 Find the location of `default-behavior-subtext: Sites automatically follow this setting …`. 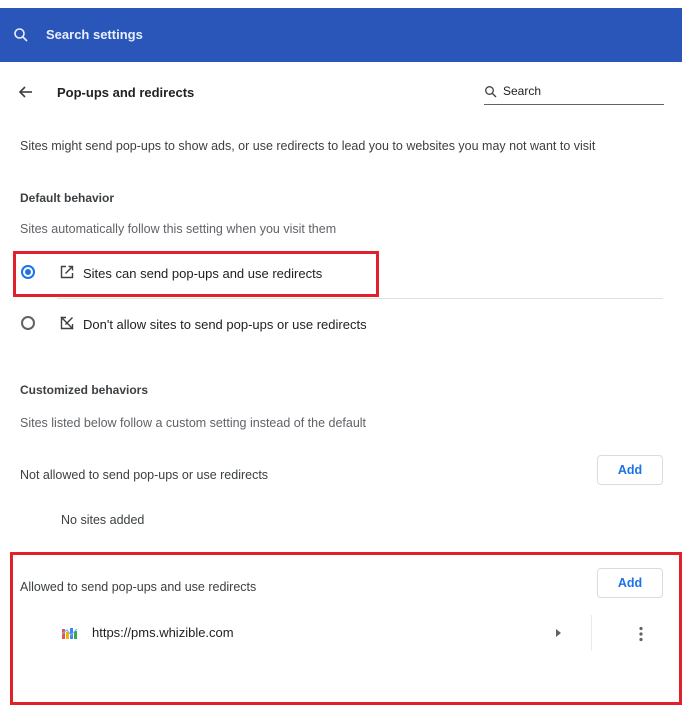

default-behavior-subtext: Sites automatically follow this setting … is located at coordinates (178, 229).